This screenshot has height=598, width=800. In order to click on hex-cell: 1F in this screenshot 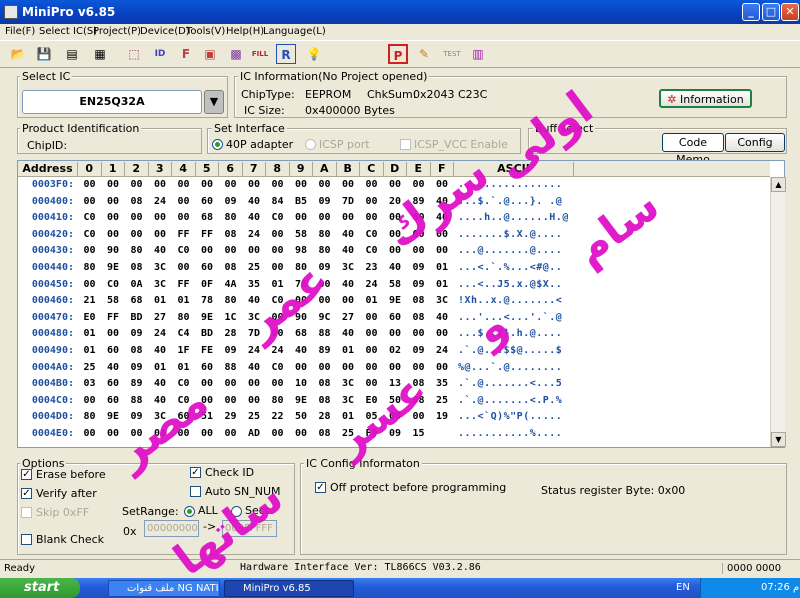, I will do `click(183, 350)`.